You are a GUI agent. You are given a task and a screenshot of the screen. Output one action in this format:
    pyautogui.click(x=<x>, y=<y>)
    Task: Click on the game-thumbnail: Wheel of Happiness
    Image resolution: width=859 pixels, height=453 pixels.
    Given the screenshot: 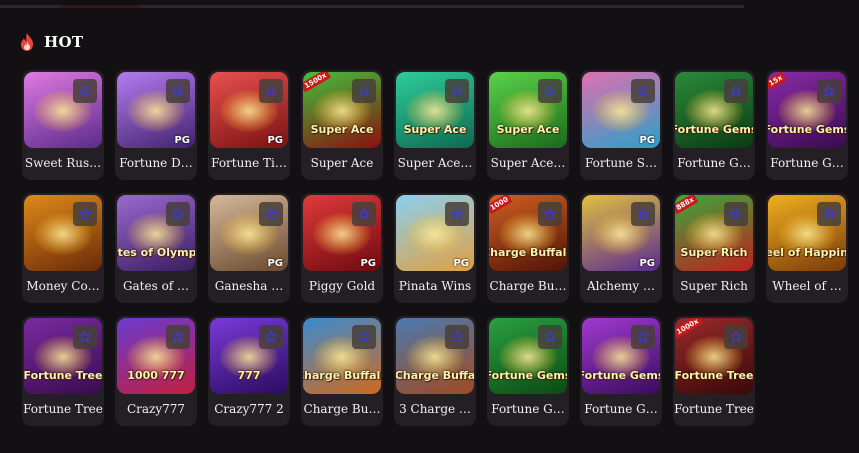 What is the action you would take?
    pyautogui.click(x=807, y=233)
    